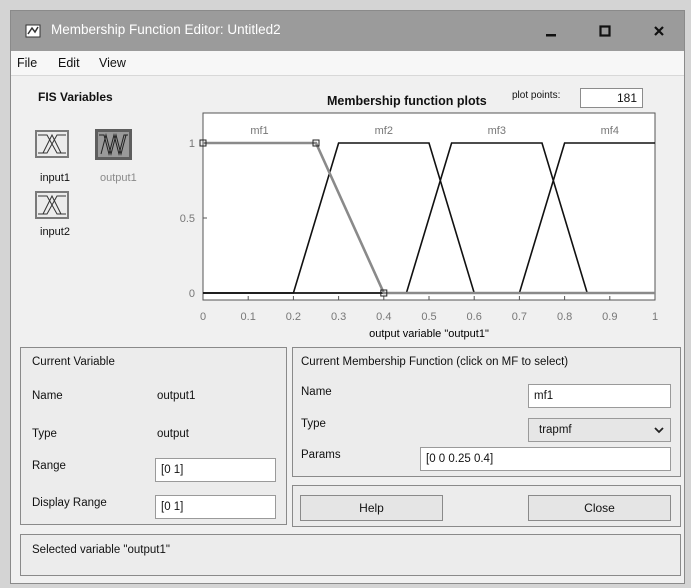  Describe the element at coordinates (69, 503) in the screenshot. I see `display-range-label: Display Range` at that location.